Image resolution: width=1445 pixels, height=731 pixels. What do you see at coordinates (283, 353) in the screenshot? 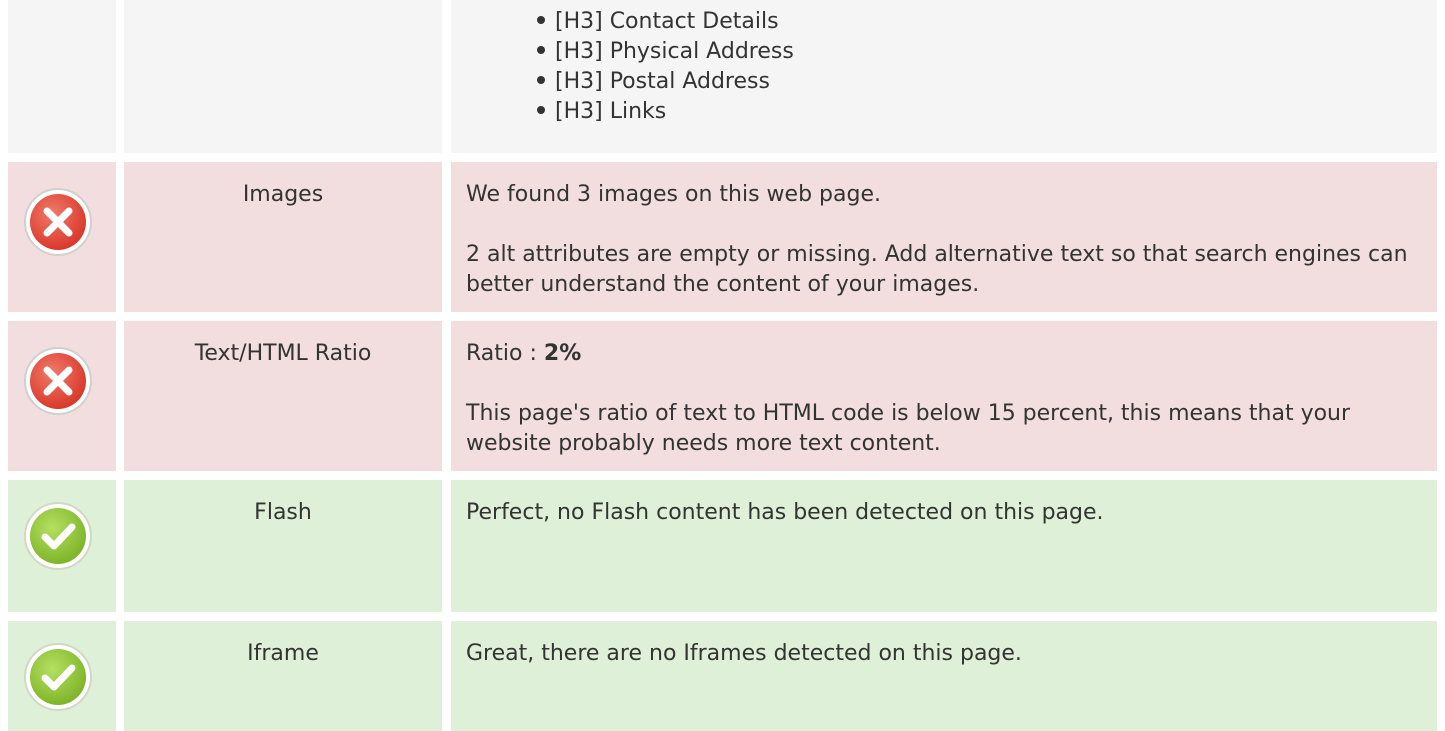
I see `check-label-ratio: Text/HTML Ratio` at bounding box center [283, 353].